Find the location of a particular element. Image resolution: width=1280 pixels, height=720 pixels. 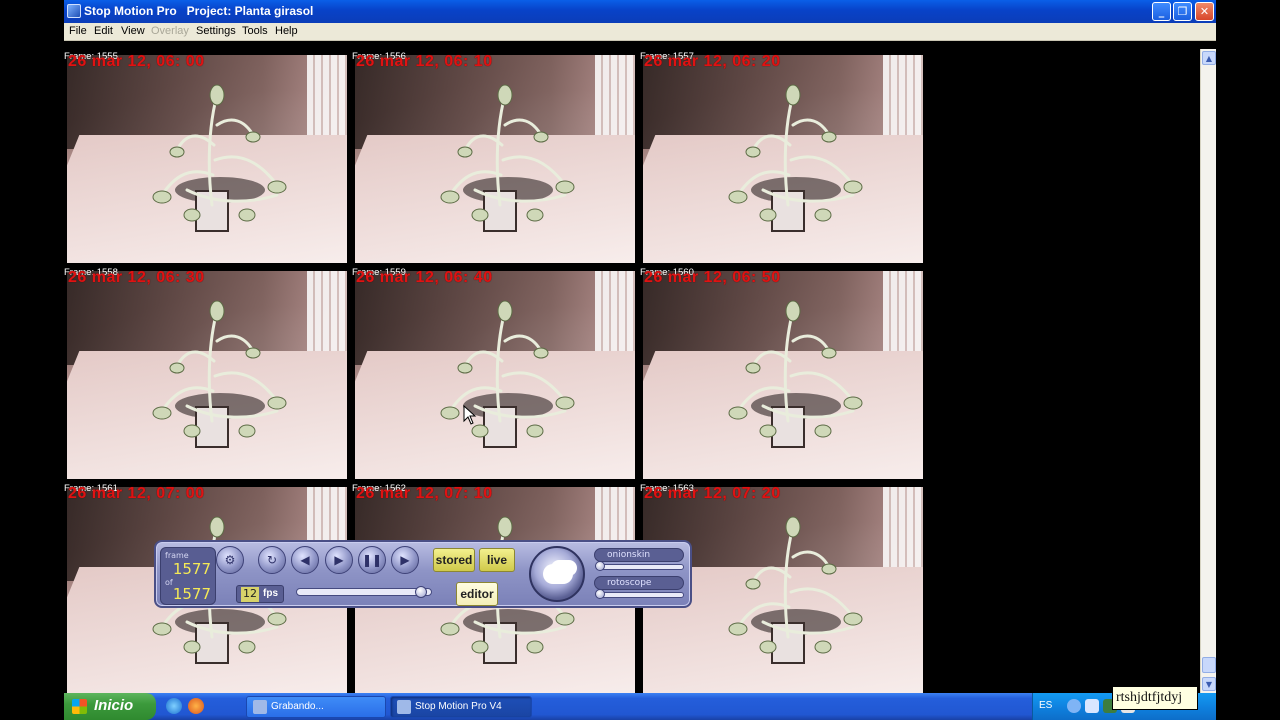

internet-explorer-icon is located at coordinates (174, 706).